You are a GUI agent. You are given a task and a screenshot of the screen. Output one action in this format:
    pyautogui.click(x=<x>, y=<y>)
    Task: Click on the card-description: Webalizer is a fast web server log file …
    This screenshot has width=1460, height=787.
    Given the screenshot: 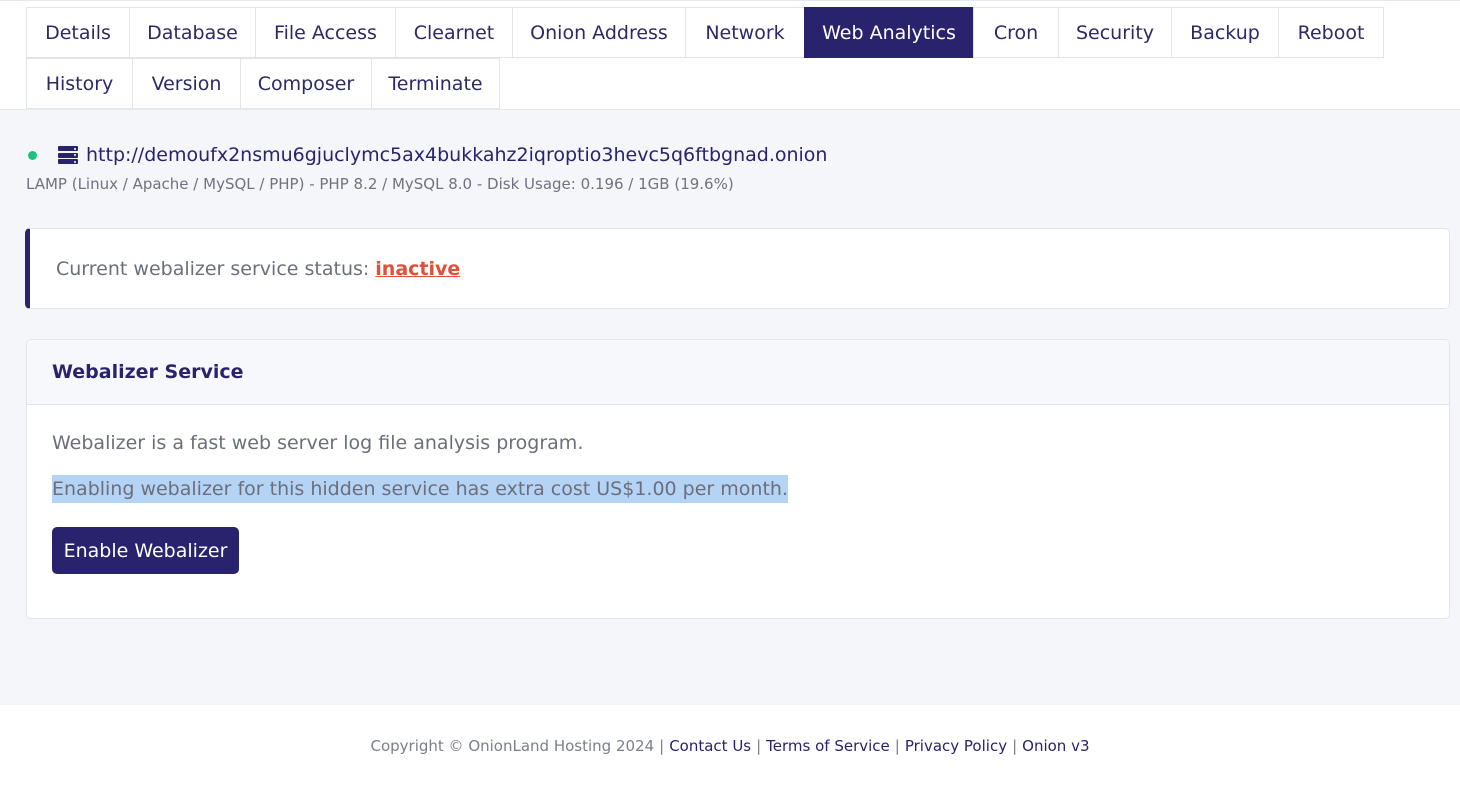 What is the action you would take?
    pyautogui.click(x=318, y=443)
    